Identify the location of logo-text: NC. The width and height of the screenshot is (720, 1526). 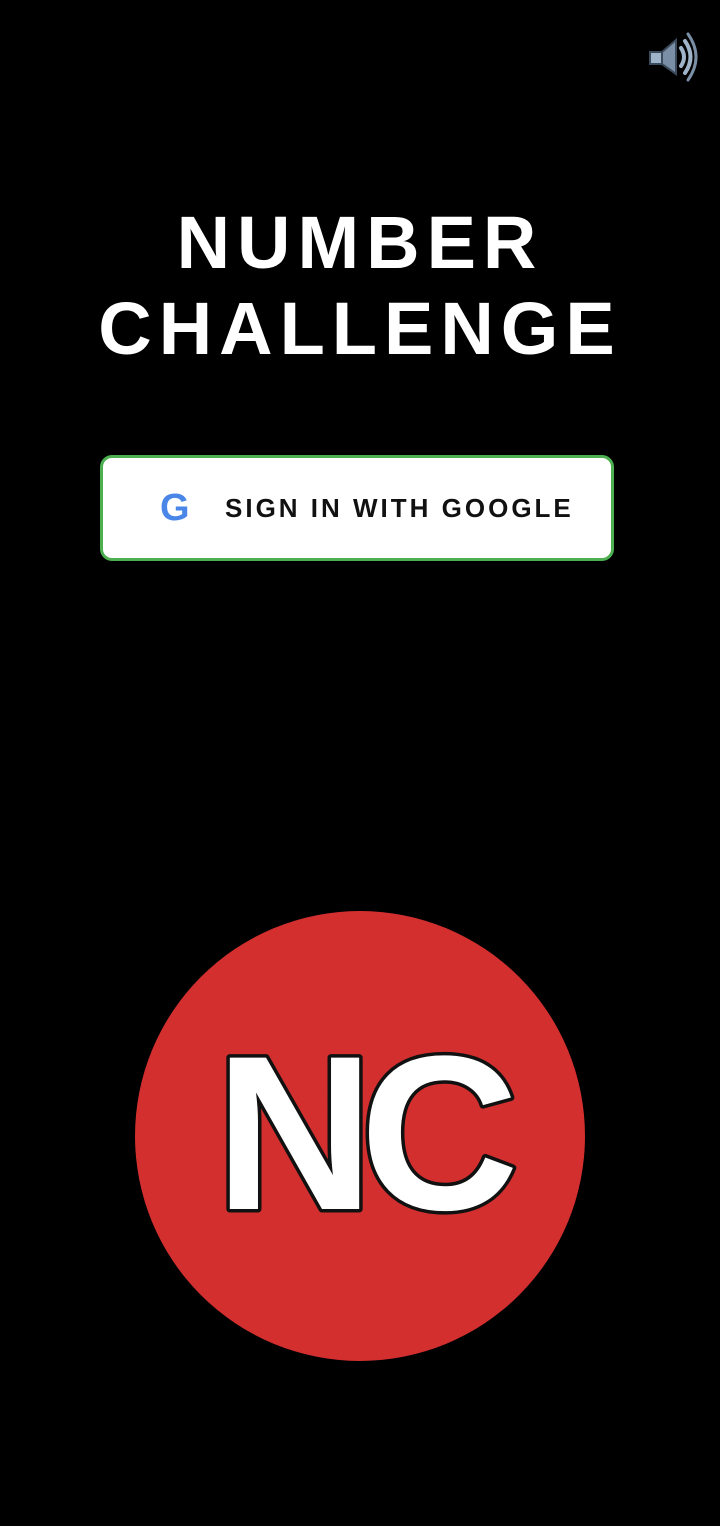
(364, 1133).